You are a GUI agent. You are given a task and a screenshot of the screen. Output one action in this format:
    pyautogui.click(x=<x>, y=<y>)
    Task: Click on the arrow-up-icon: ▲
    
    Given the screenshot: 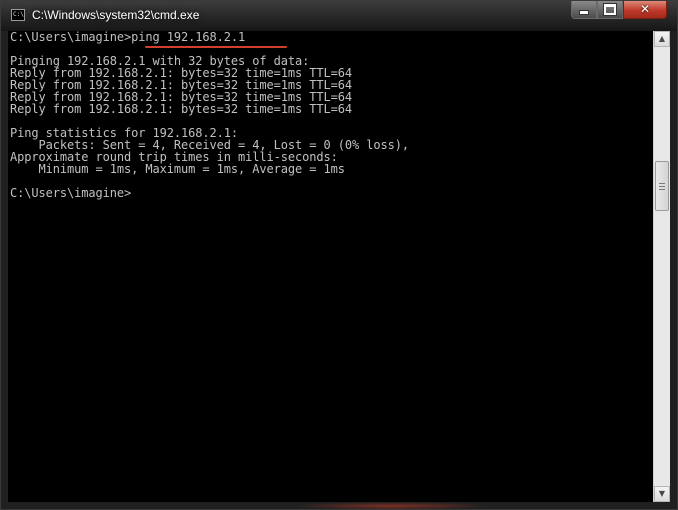 What is the action you would take?
    pyautogui.click(x=662, y=38)
    